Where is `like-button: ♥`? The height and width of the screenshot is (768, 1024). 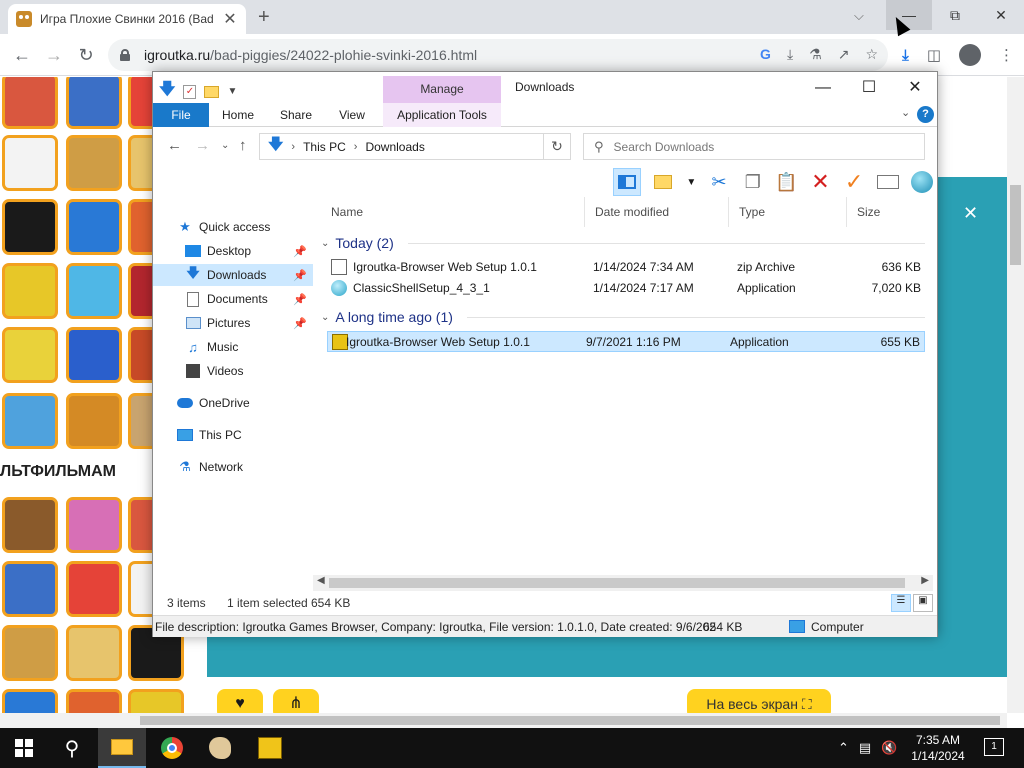 like-button: ♥ is located at coordinates (240, 701).